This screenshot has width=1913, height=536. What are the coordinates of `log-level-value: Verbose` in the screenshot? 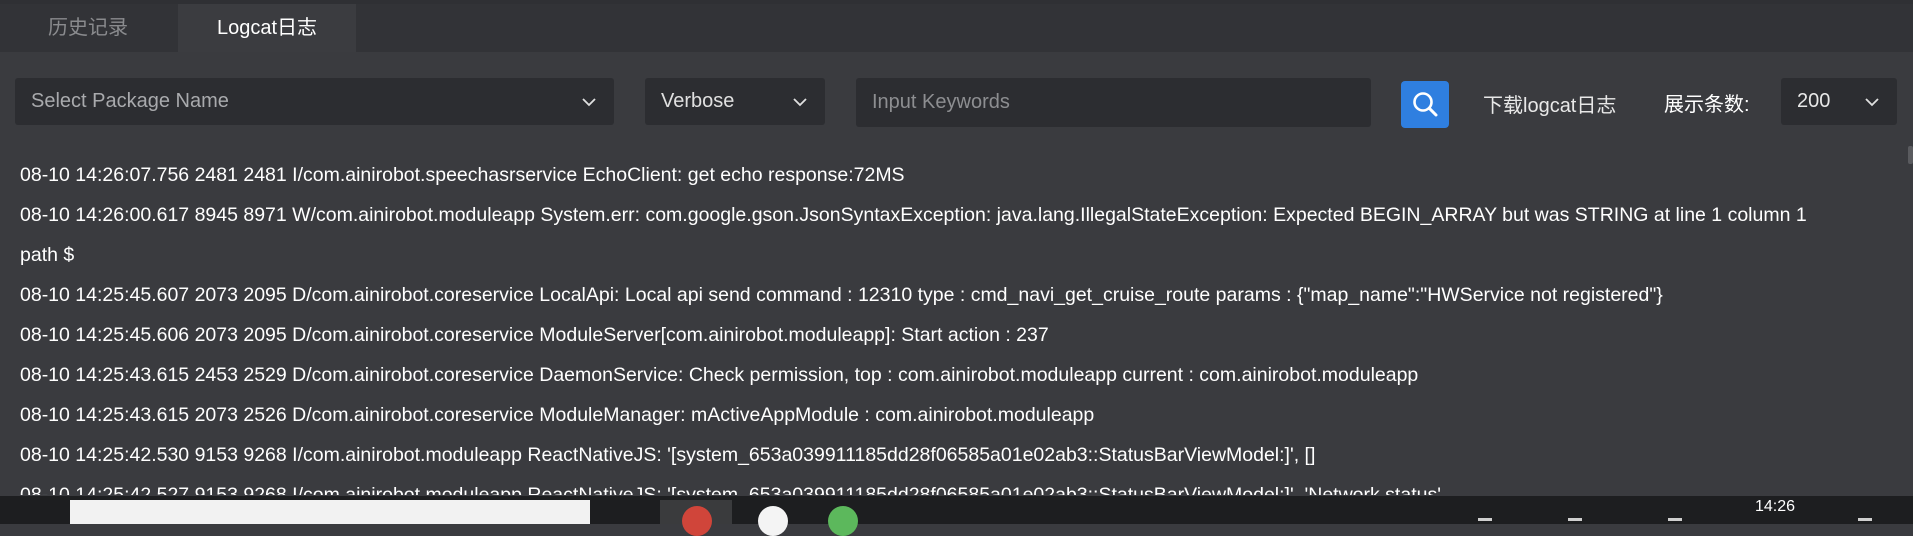 It's located at (698, 101).